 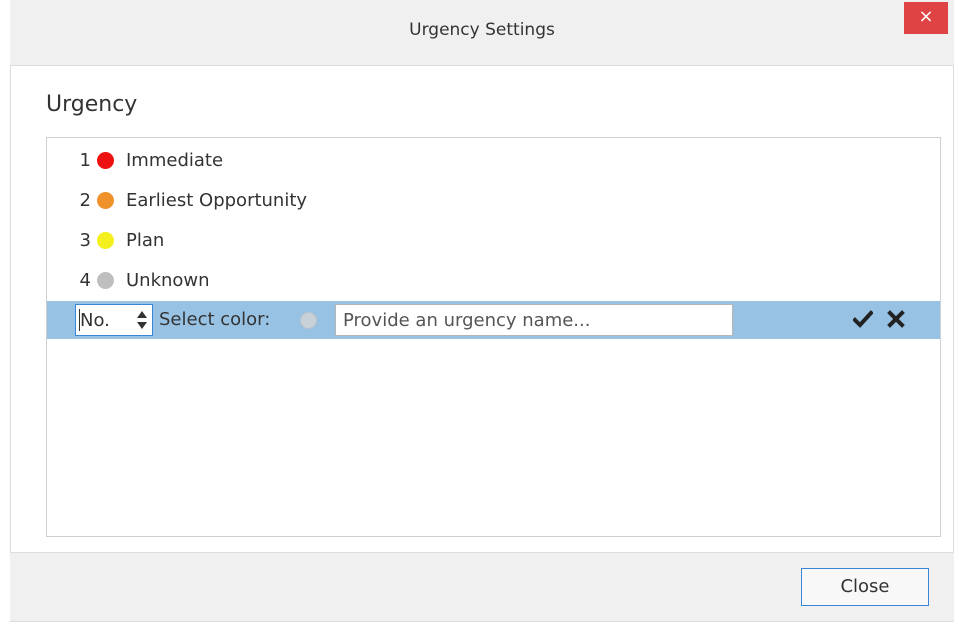 What do you see at coordinates (493, 240) in the screenshot?
I see `urgency-list-item: 3 Plan` at bounding box center [493, 240].